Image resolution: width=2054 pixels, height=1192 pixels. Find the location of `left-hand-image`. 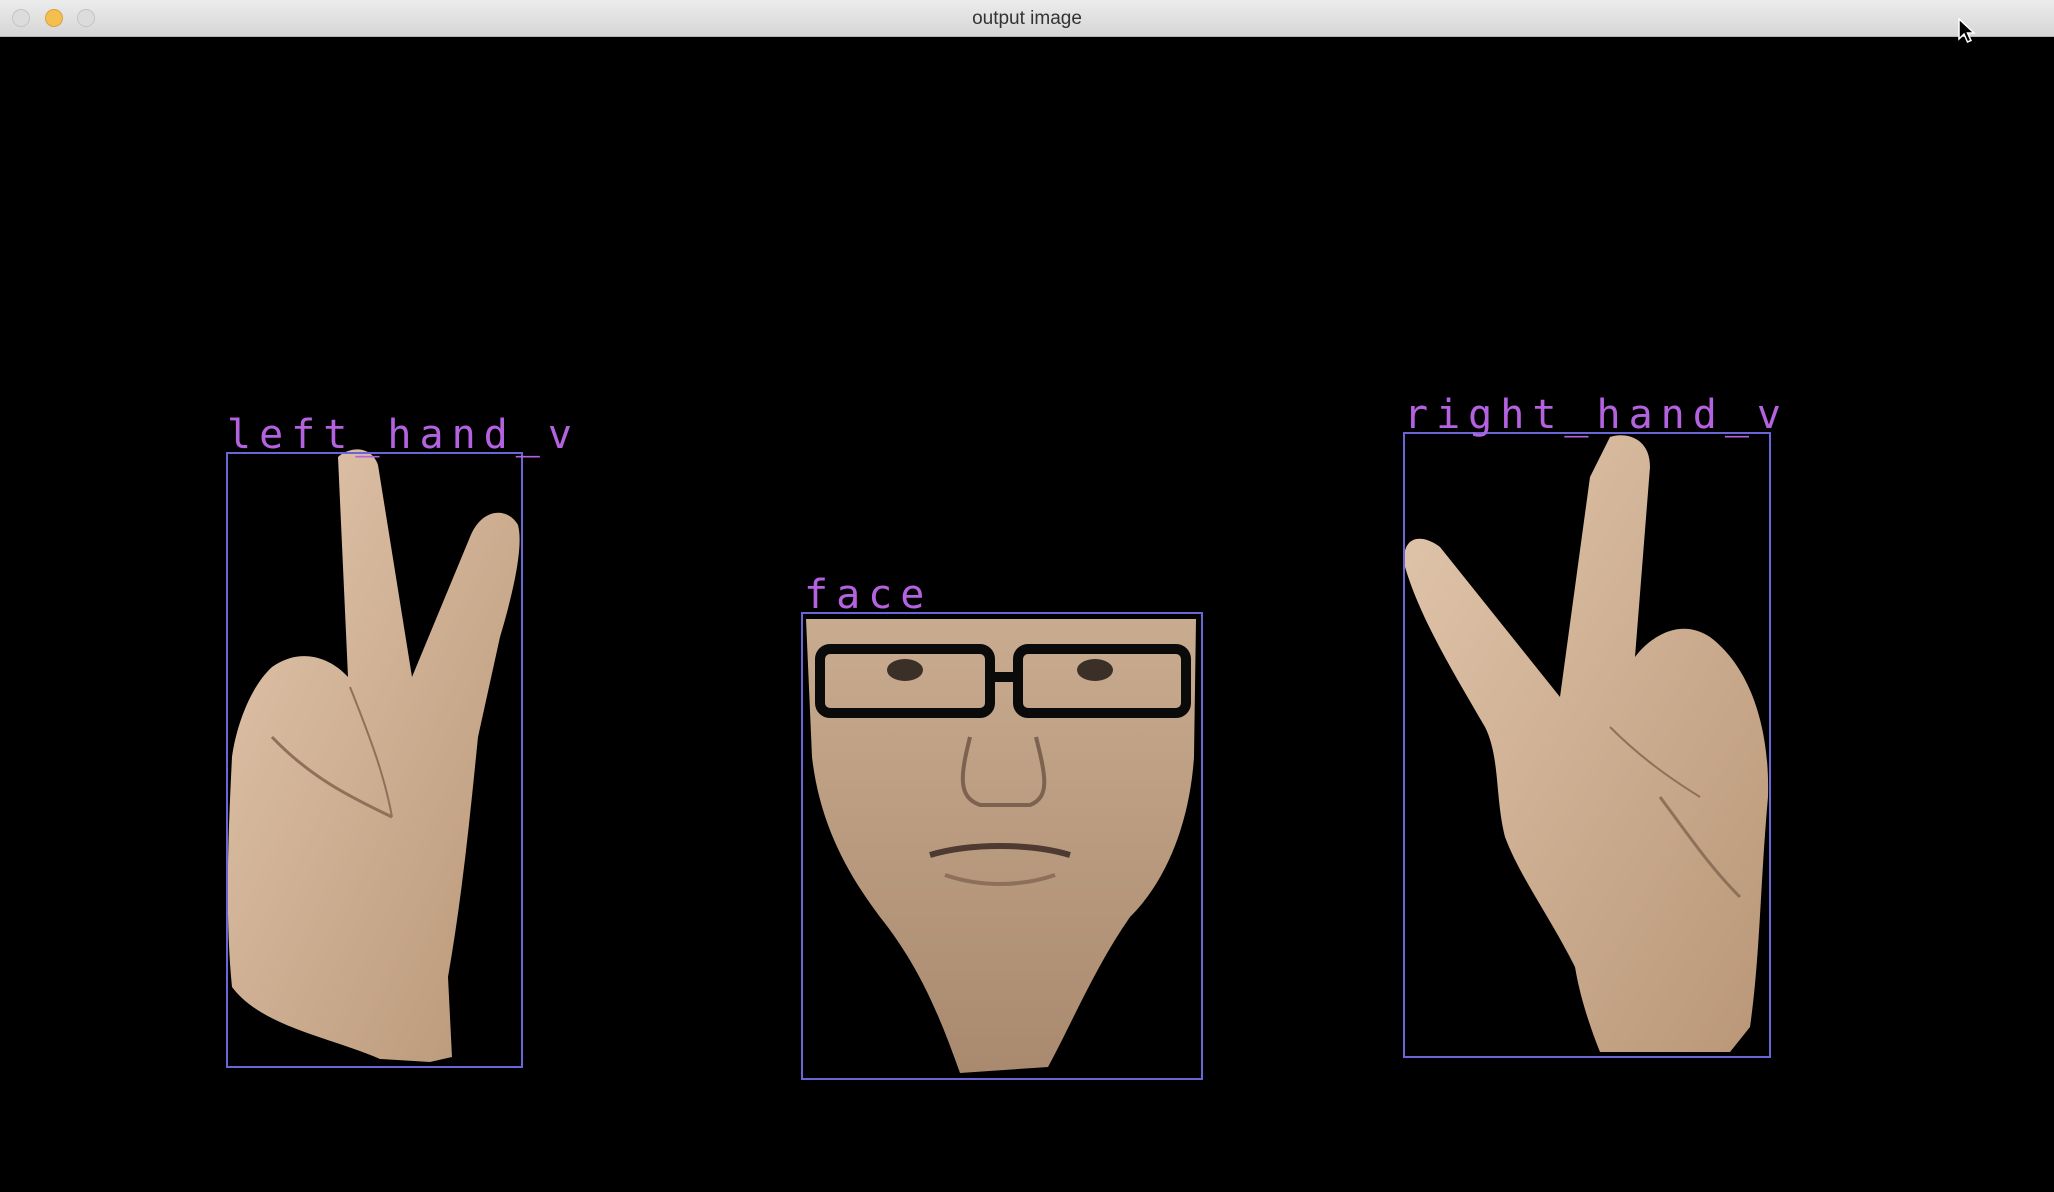

left-hand-image is located at coordinates (373, 755).